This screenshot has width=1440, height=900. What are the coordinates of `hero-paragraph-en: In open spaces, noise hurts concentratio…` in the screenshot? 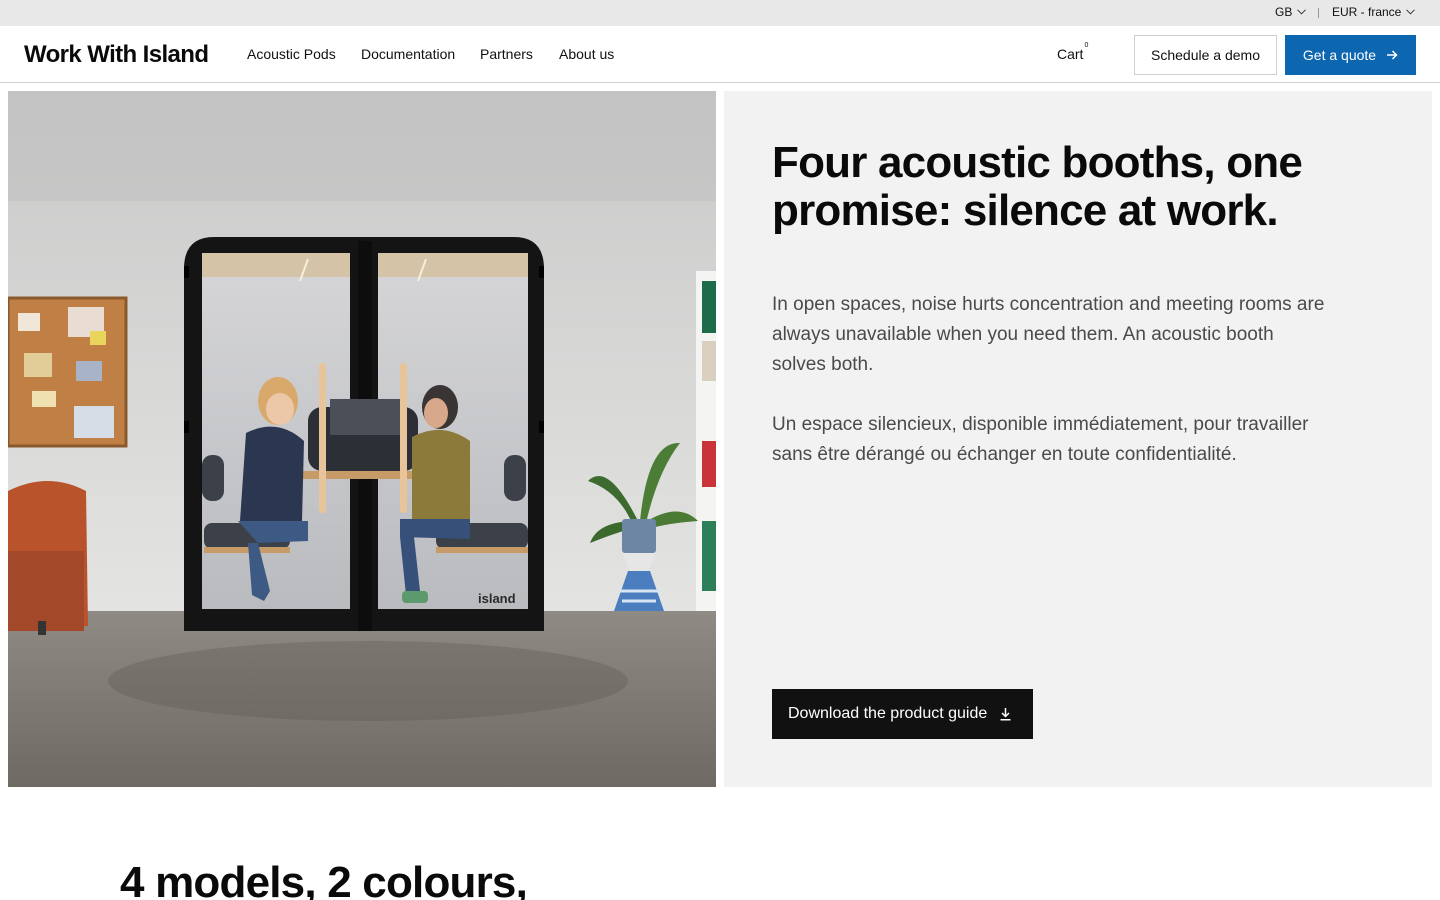 It's located at (1048, 334).